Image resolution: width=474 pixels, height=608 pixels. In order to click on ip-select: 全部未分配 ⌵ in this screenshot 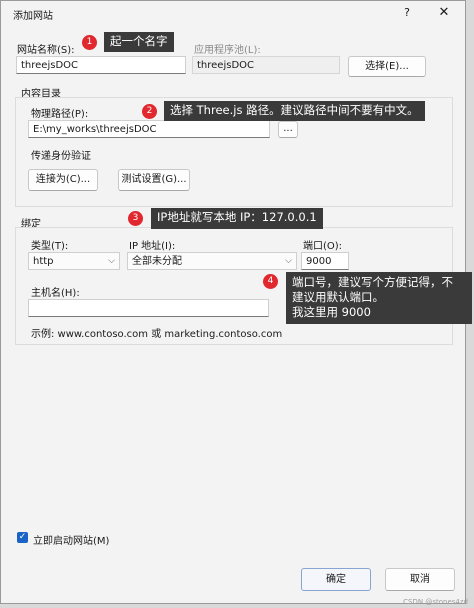, I will do `click(212, 261)`.